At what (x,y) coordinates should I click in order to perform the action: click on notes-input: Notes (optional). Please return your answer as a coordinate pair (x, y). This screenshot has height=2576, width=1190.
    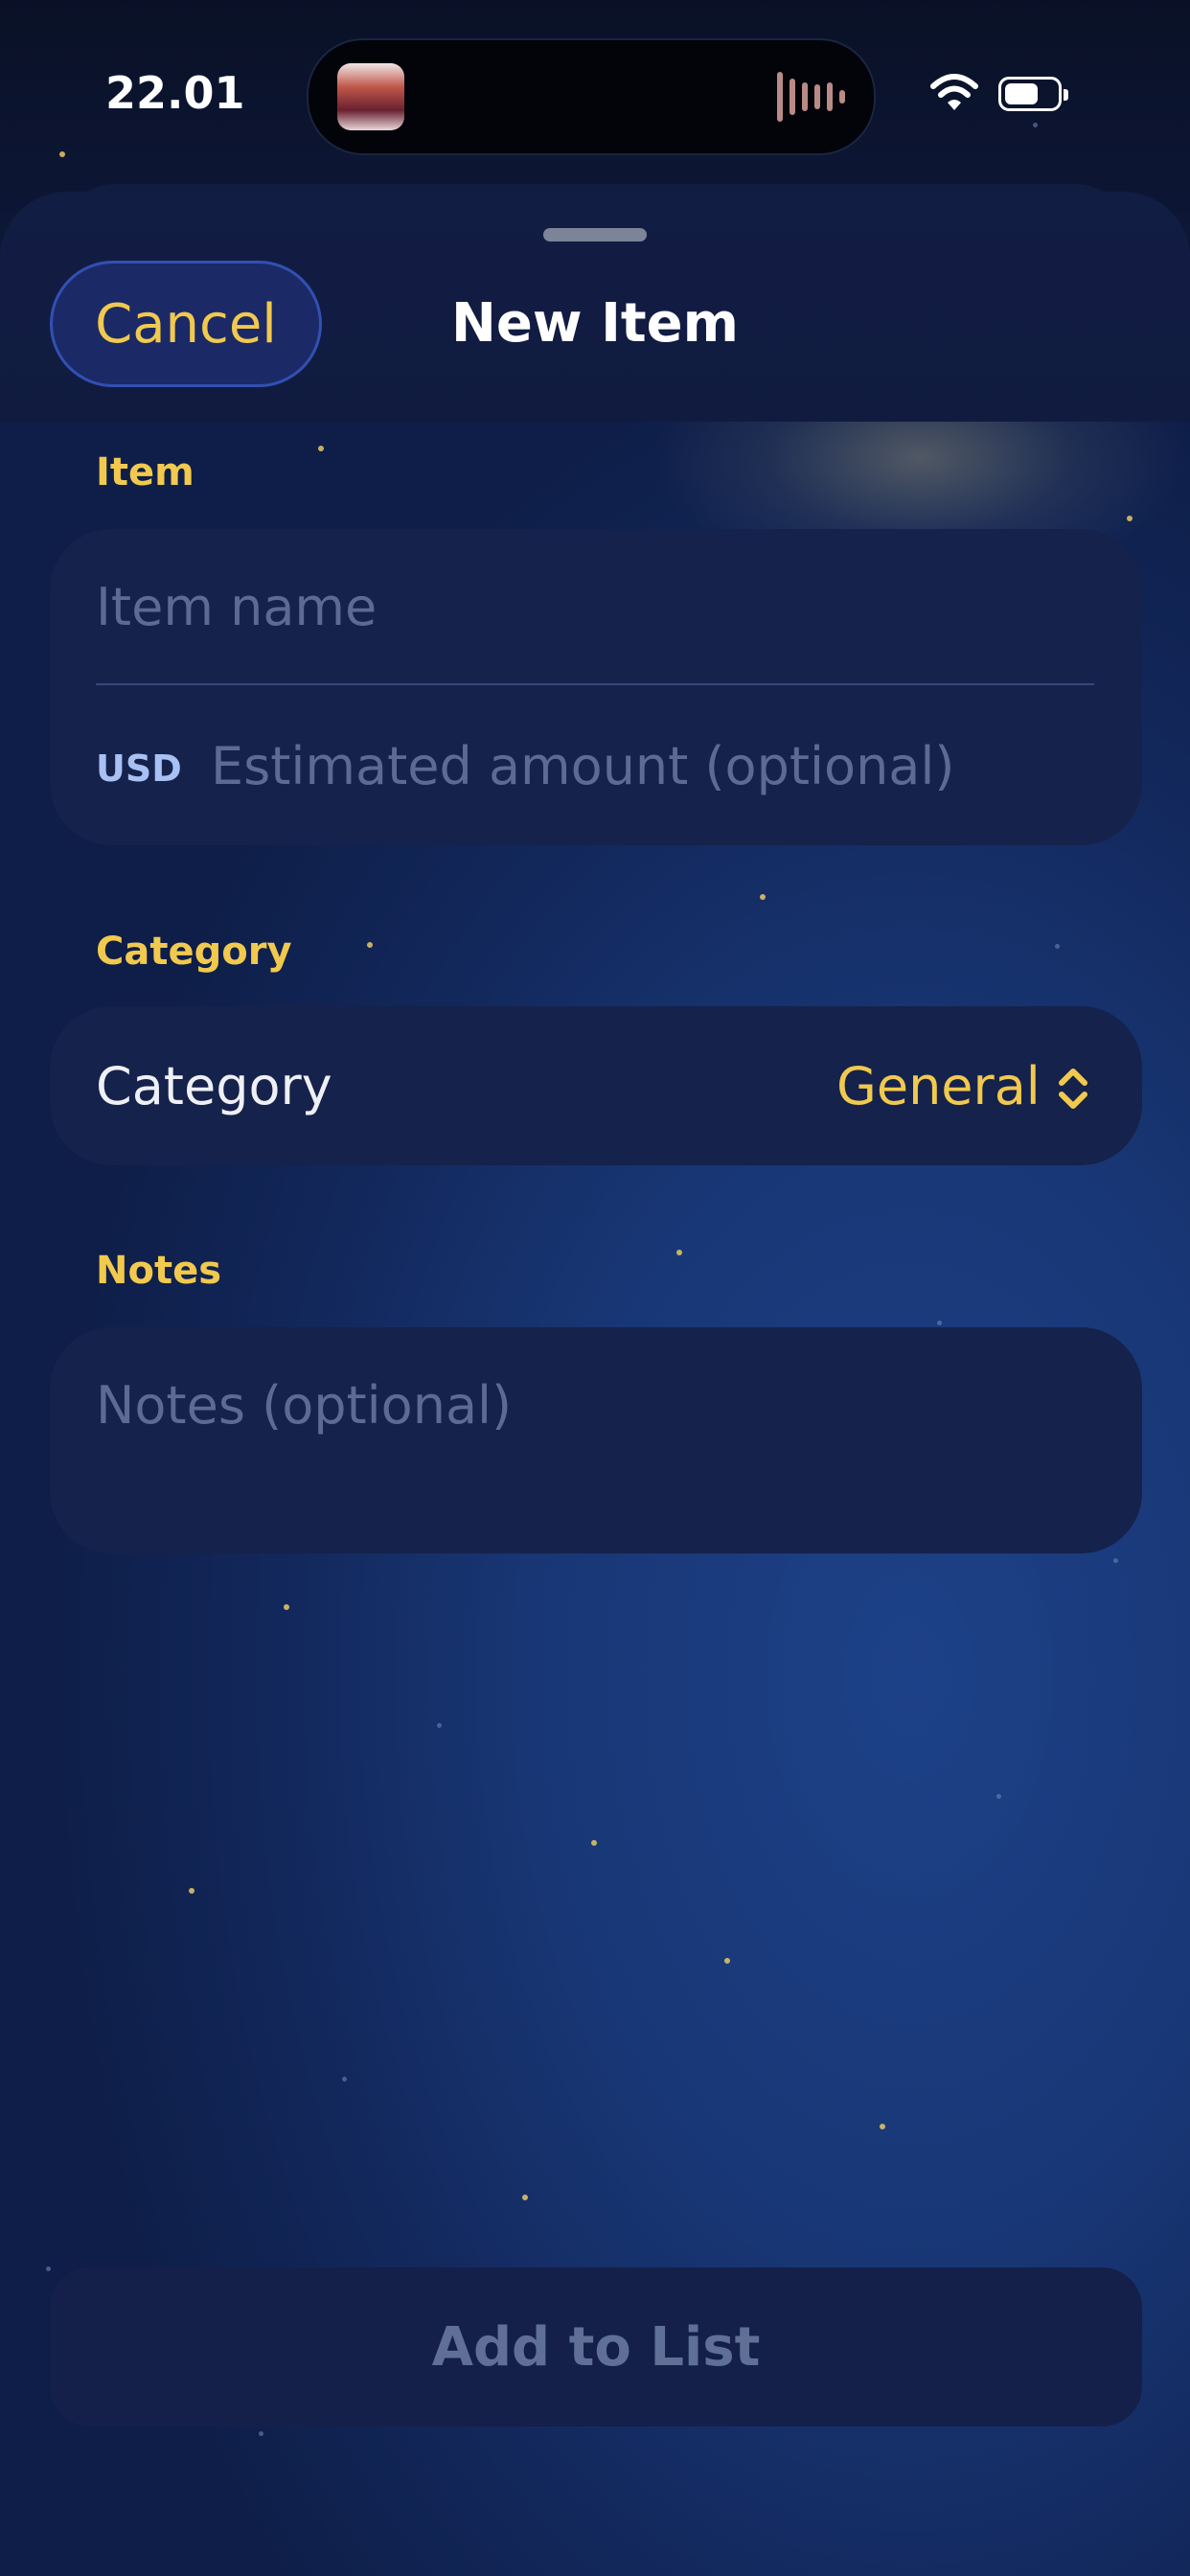
    Looking at the image, I should click on (304, 1405).